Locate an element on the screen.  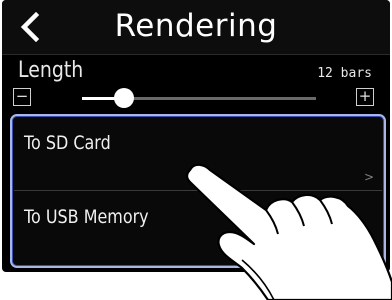
length-label: Length is located at coordinates (51, 70).